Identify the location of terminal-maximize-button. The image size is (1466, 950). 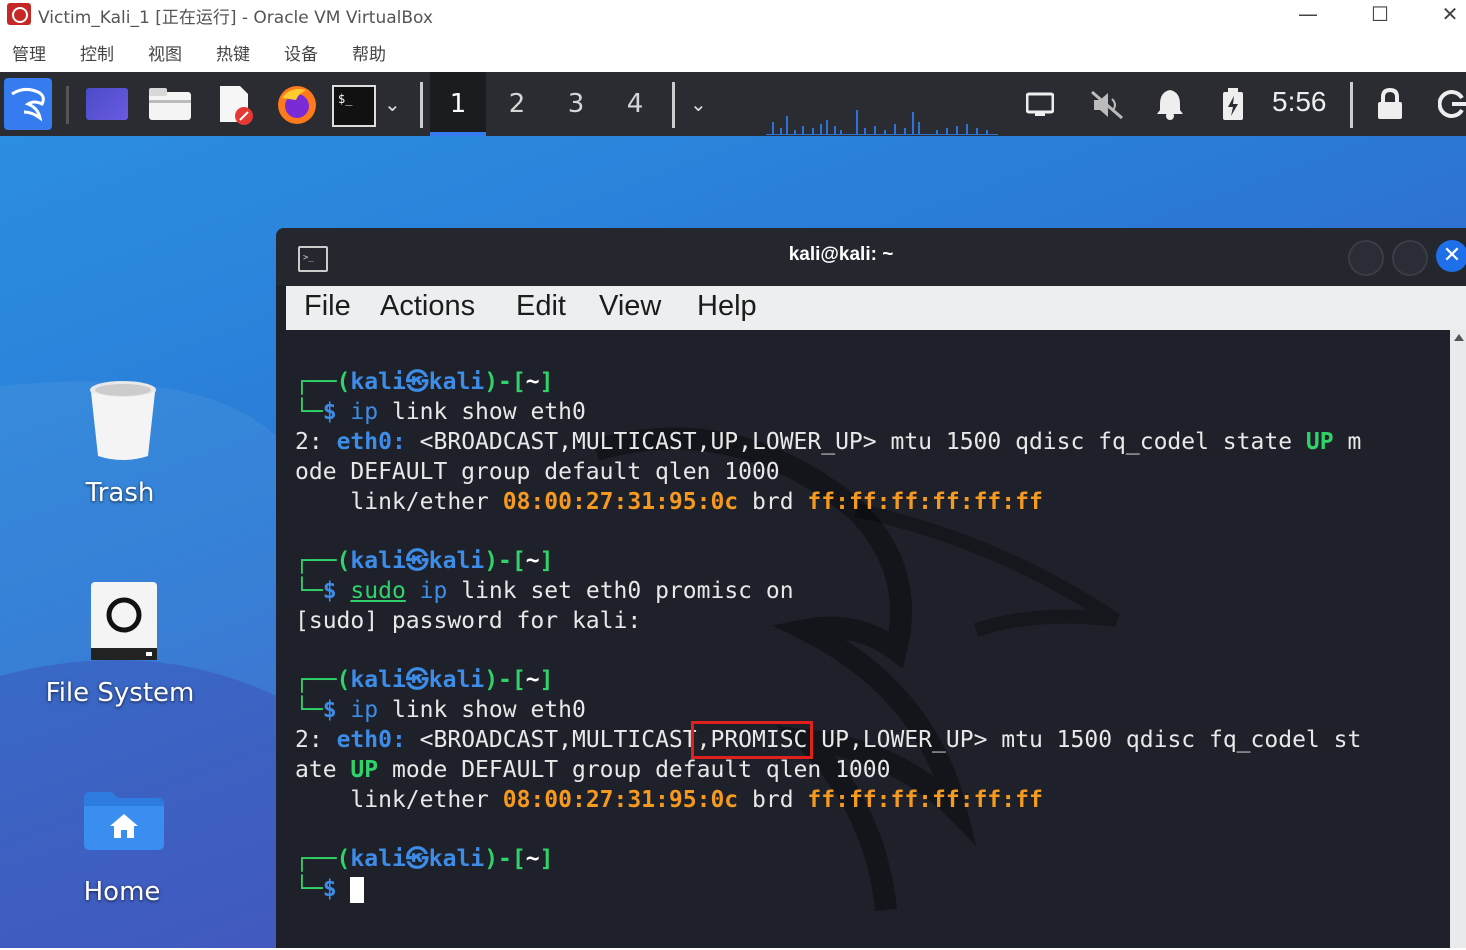
(1410, 258).